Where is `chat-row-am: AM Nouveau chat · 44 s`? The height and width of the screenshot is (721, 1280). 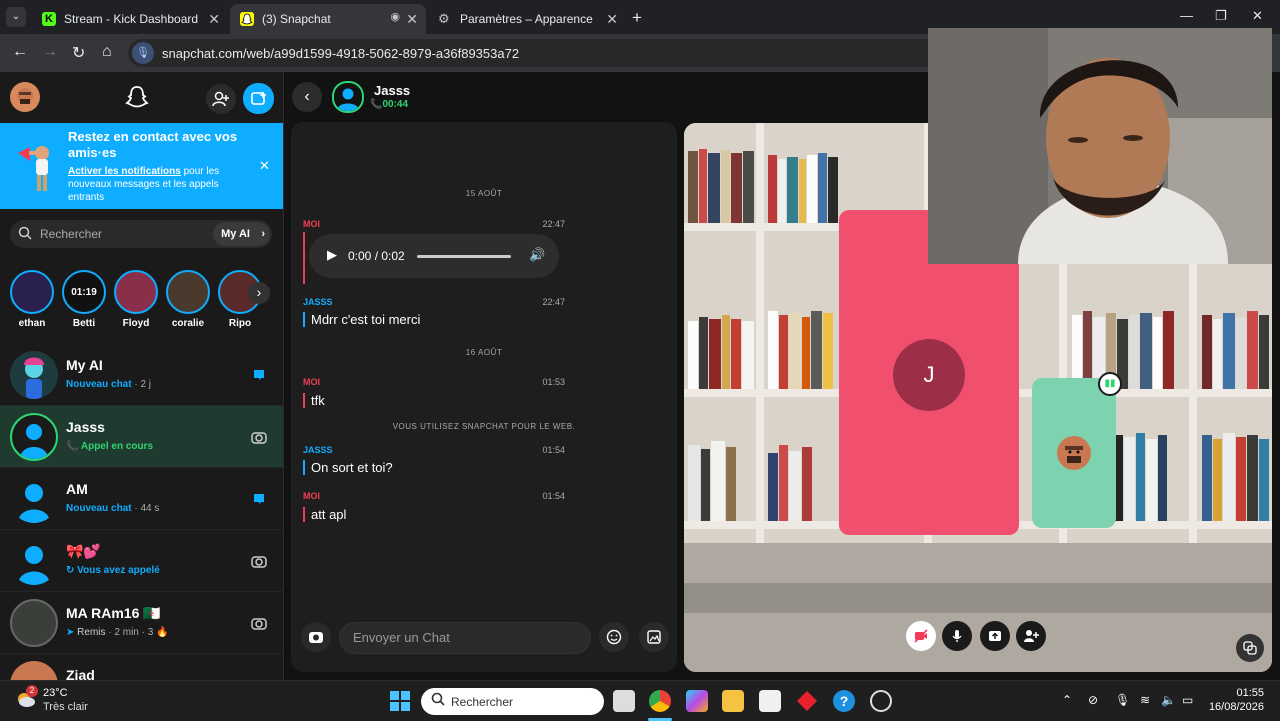
chat-row-am: AM Nouveau chat · 44 s is located at coordinates (141, 499).